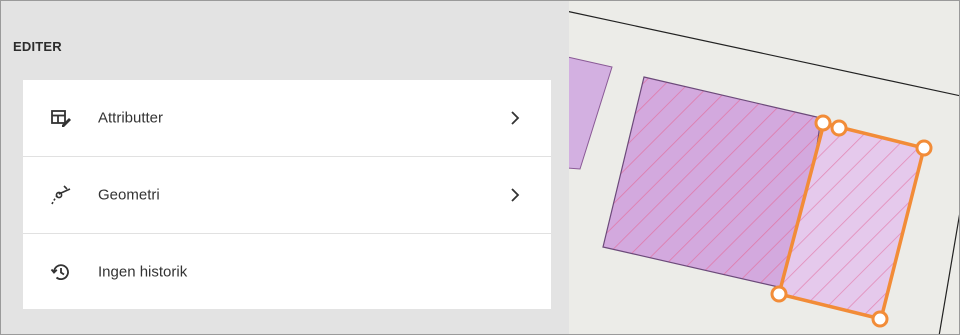 This screenshot has height=335, width=960. Describe the element at coordinates (948, 274) in the screenshot. I see `parcel-boundary-right` at that location.